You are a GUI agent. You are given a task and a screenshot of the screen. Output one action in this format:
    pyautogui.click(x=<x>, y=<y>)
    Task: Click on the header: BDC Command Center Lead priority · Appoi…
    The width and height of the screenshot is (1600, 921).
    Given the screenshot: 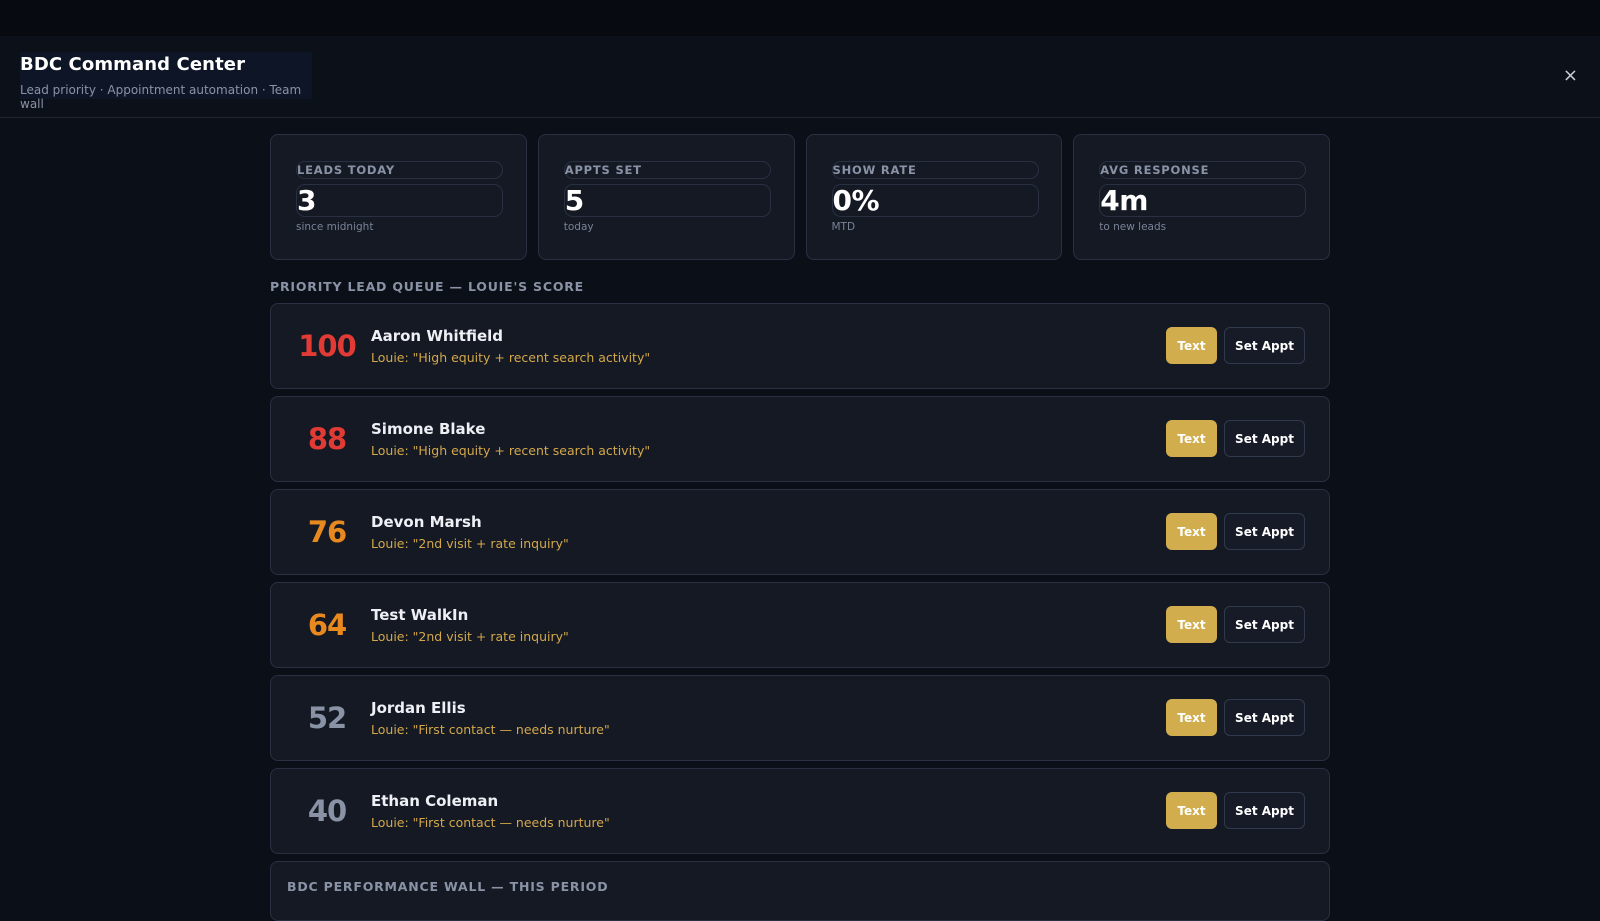 What is the action you would take?
    pyautogui.click(x=800, y=77)
    